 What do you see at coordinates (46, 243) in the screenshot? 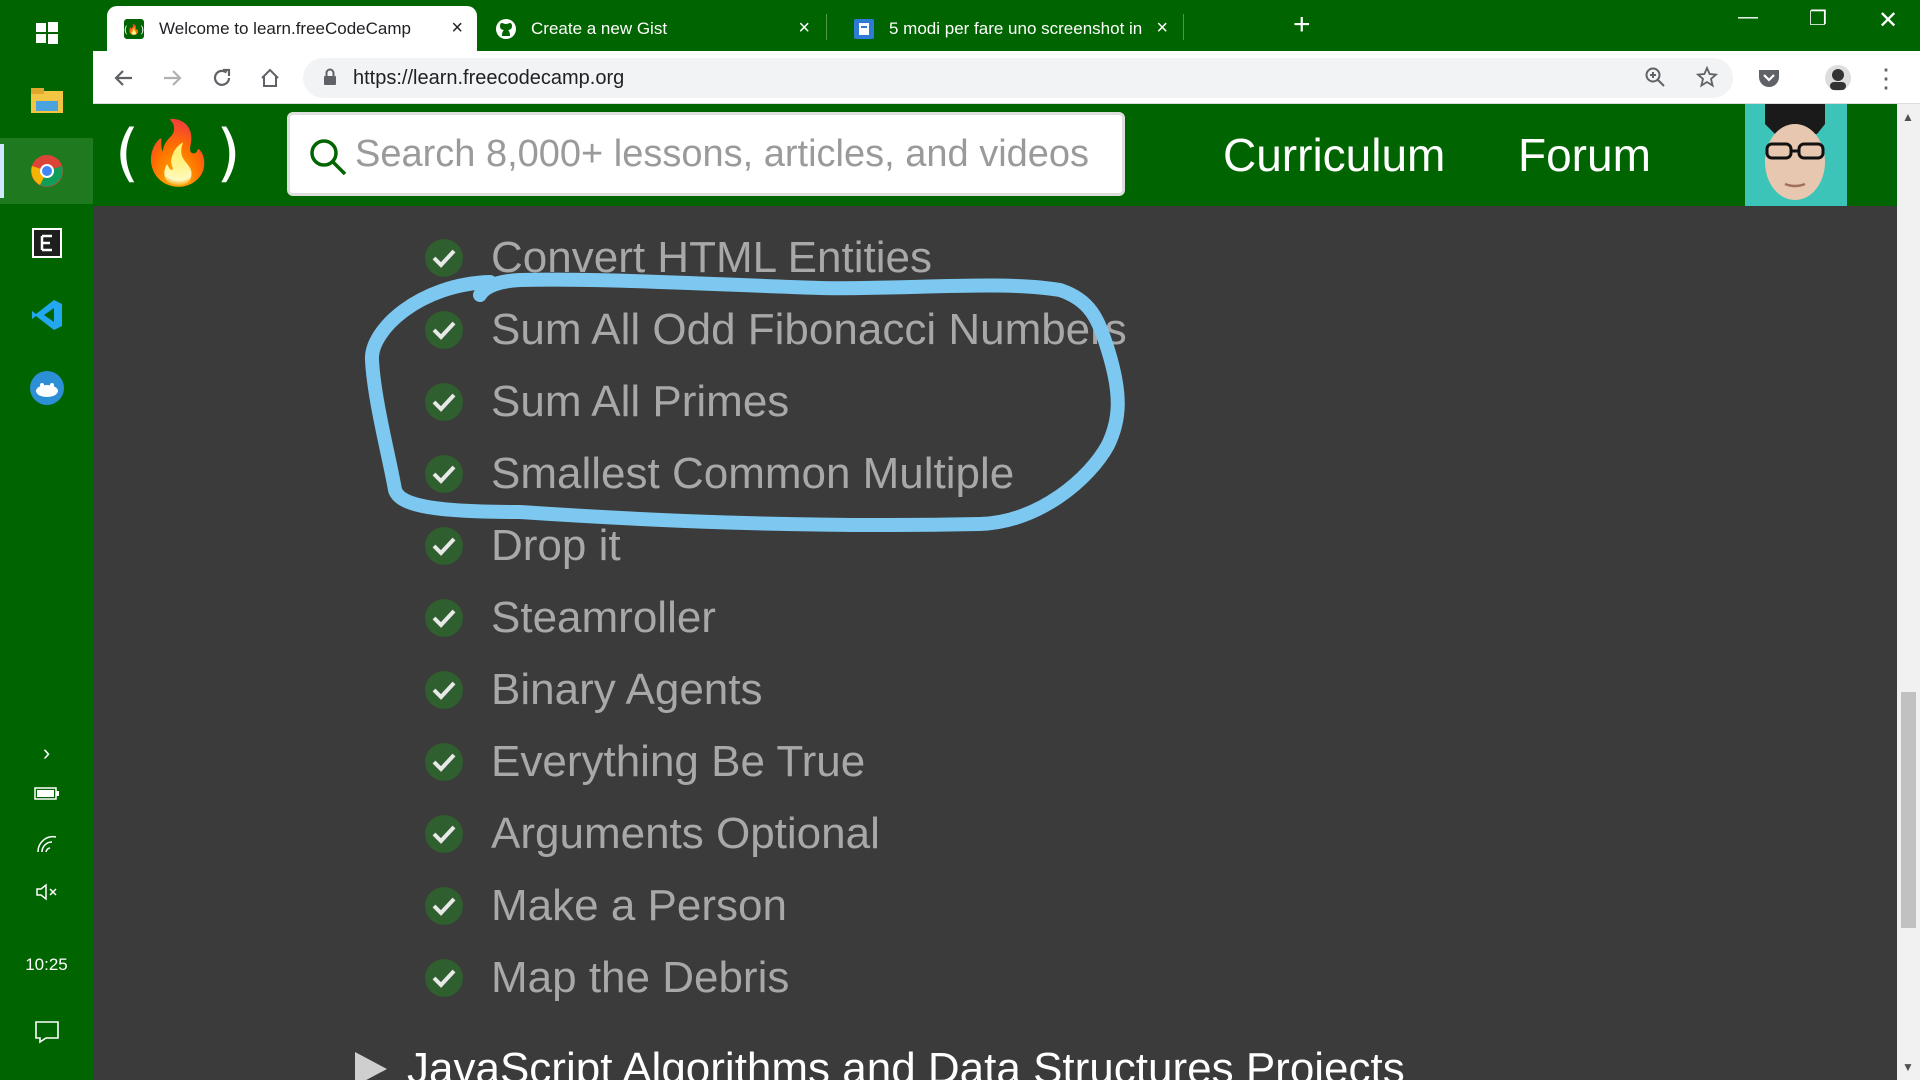
I see `editor-e-icon` at bounding box center [46, 243].